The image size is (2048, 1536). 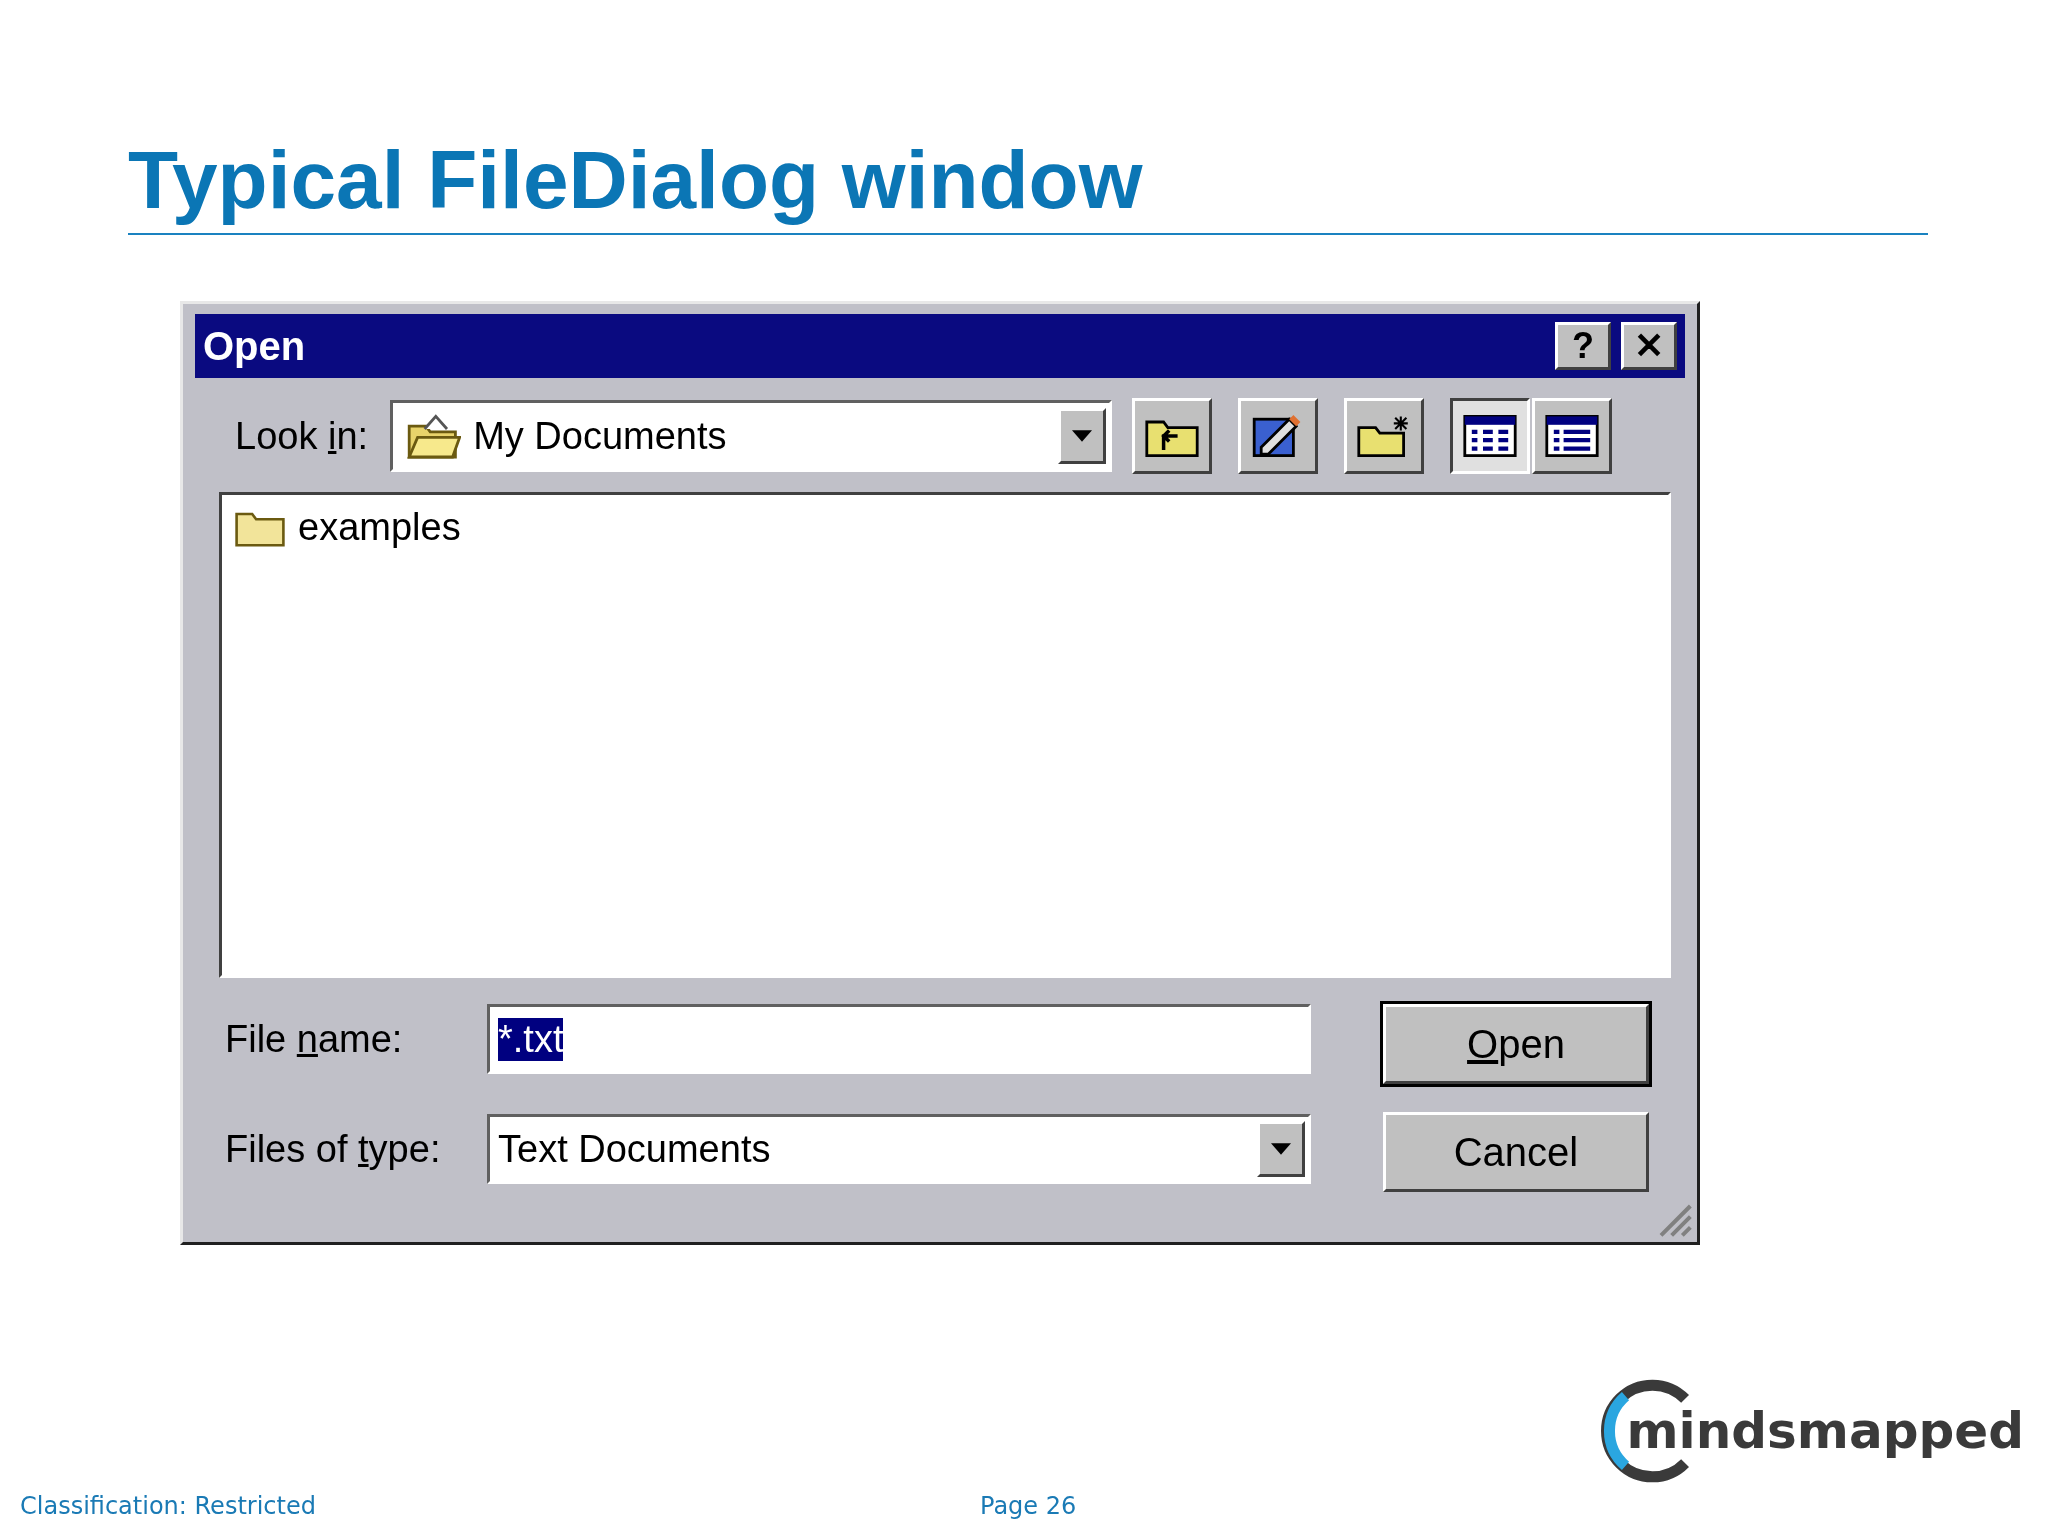 I want to click on help-button: ?, so click(x=1583, y=346).